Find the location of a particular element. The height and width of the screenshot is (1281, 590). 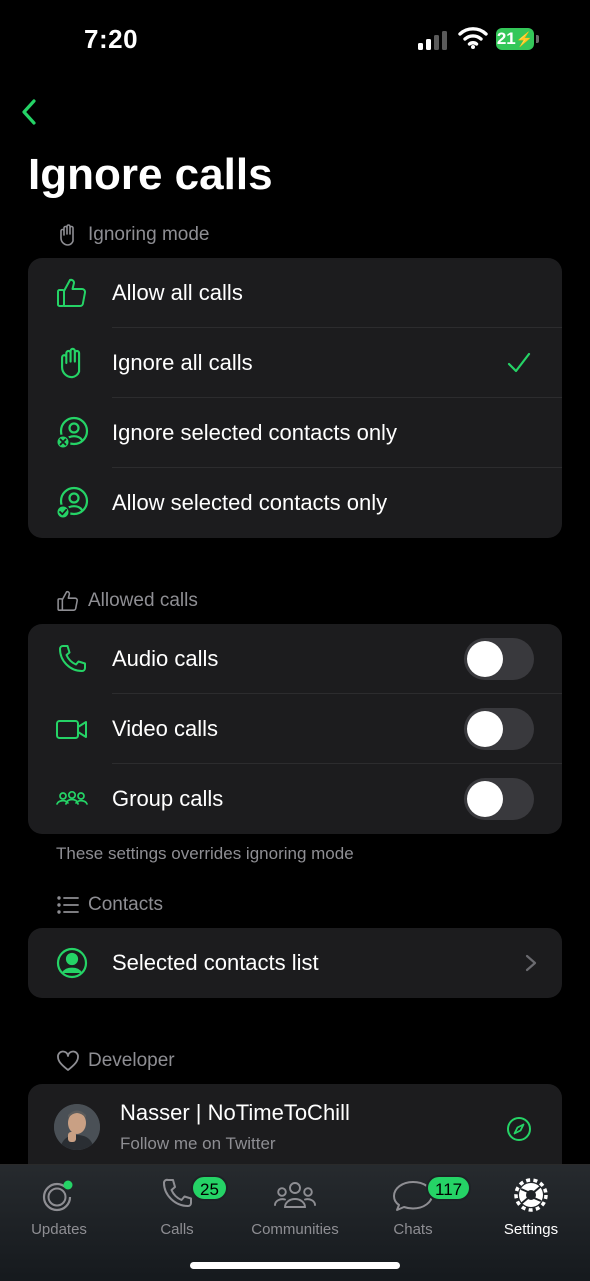

selected-contacts-list-row: Selected contacts list is located at coordinates (295, 963).